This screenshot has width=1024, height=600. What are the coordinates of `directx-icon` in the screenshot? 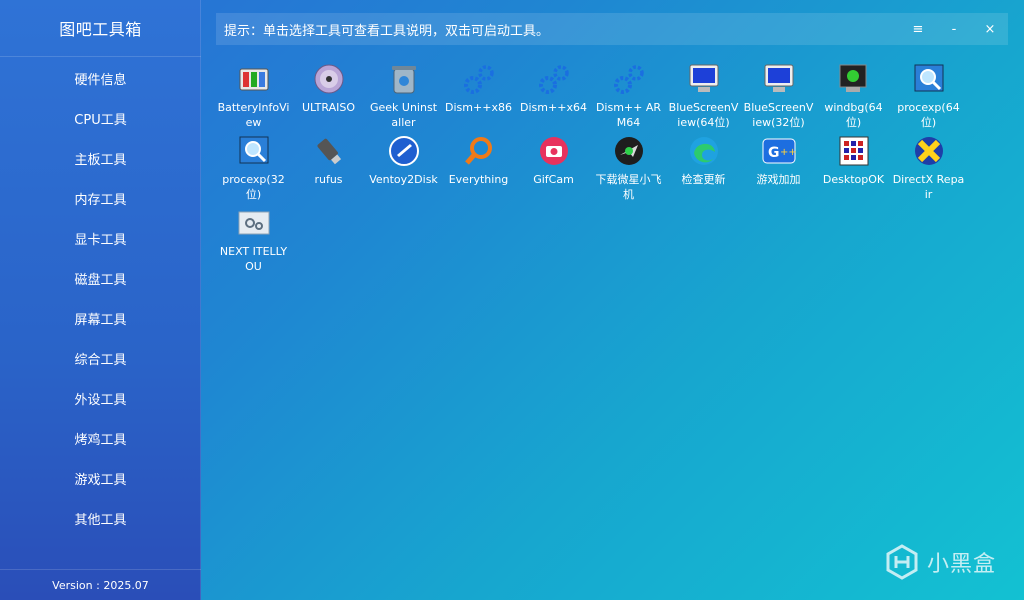 It's located at (929, 151).